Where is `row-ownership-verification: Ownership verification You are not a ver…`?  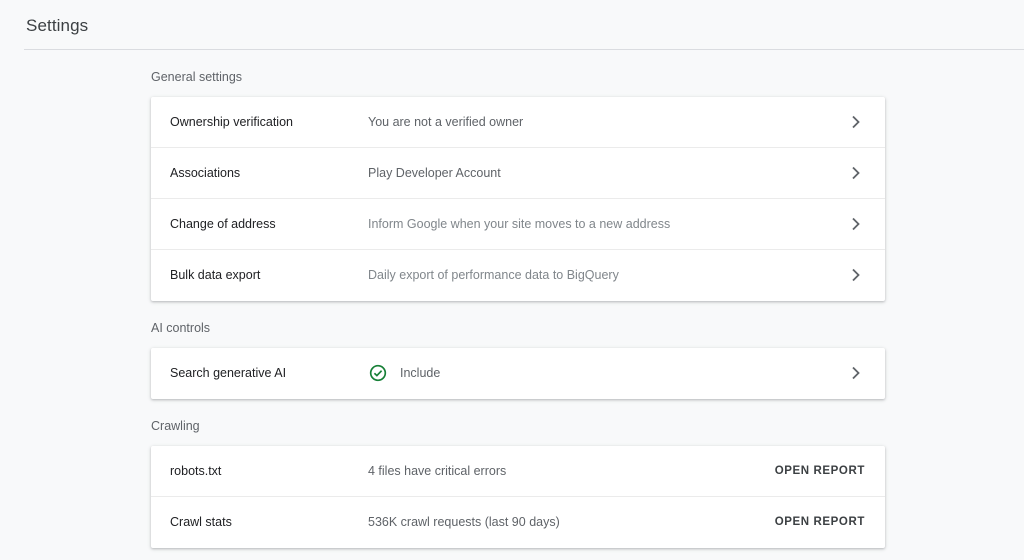 row-ownership-verification: Ownership verification You are not a ver… is located at coordinates (518, 122).